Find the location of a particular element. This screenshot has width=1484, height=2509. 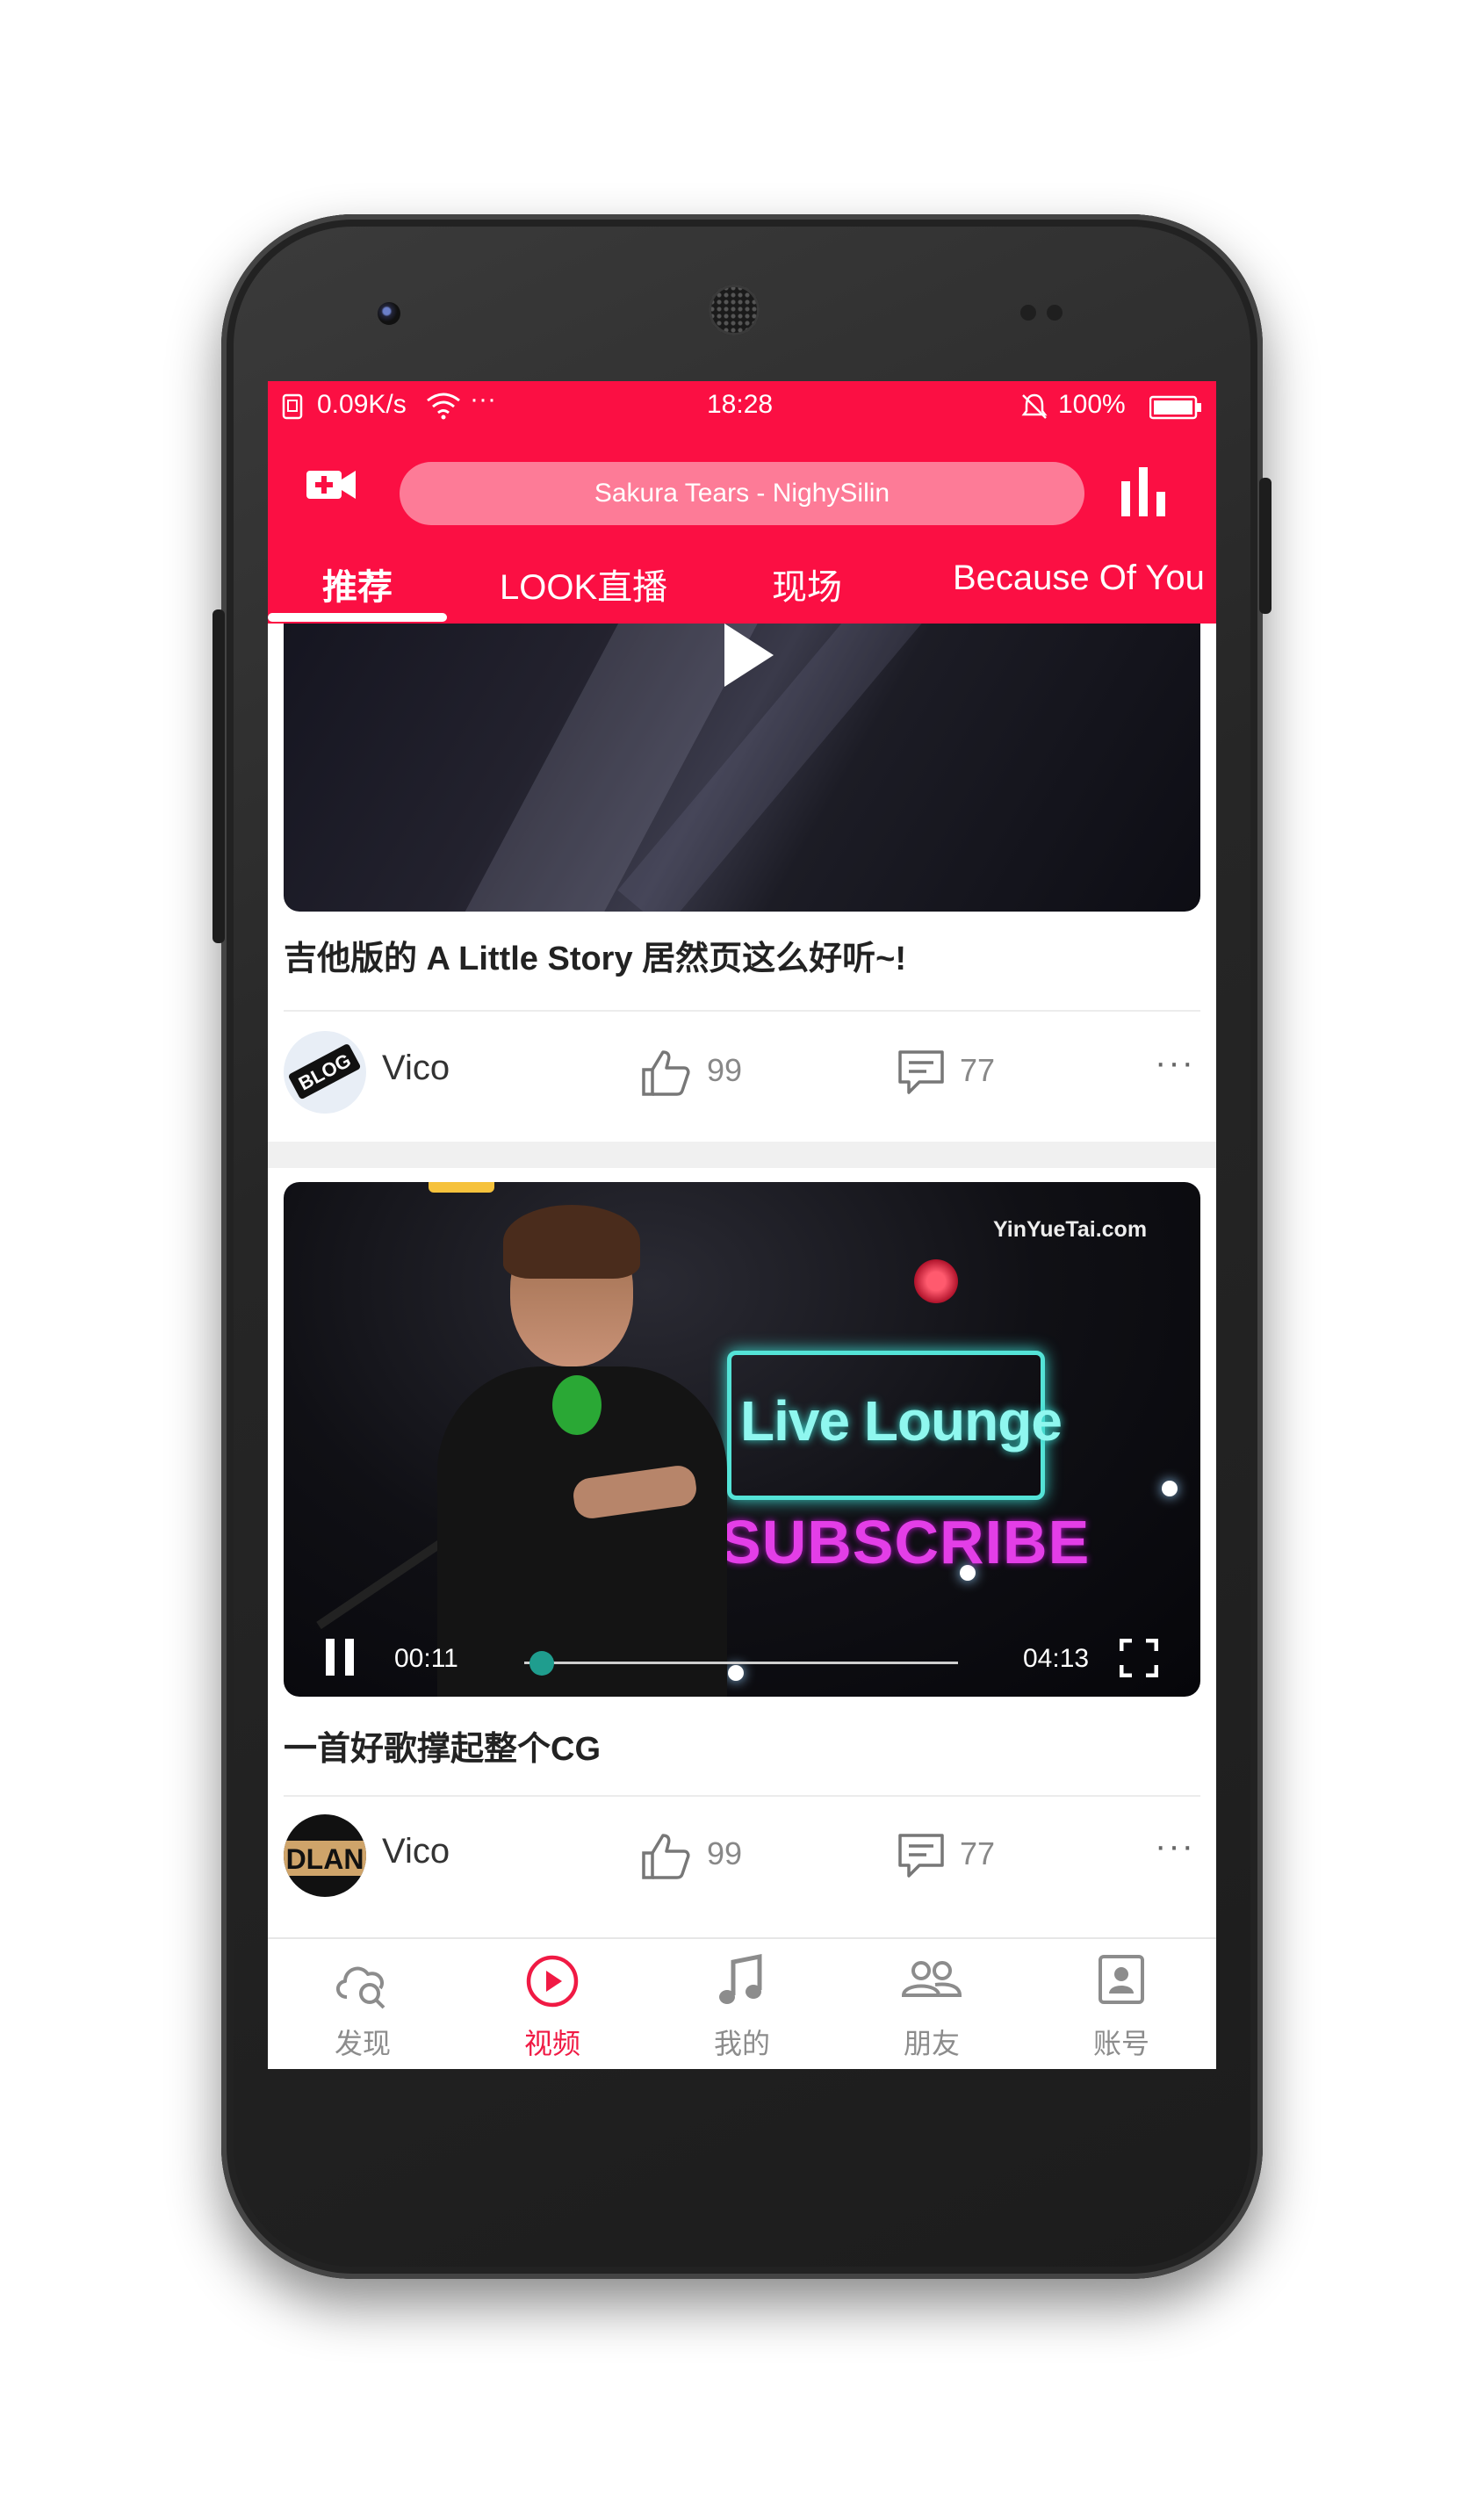

video-title: 一首好歌撑起整个CG is located at coordinates (442, 1745).